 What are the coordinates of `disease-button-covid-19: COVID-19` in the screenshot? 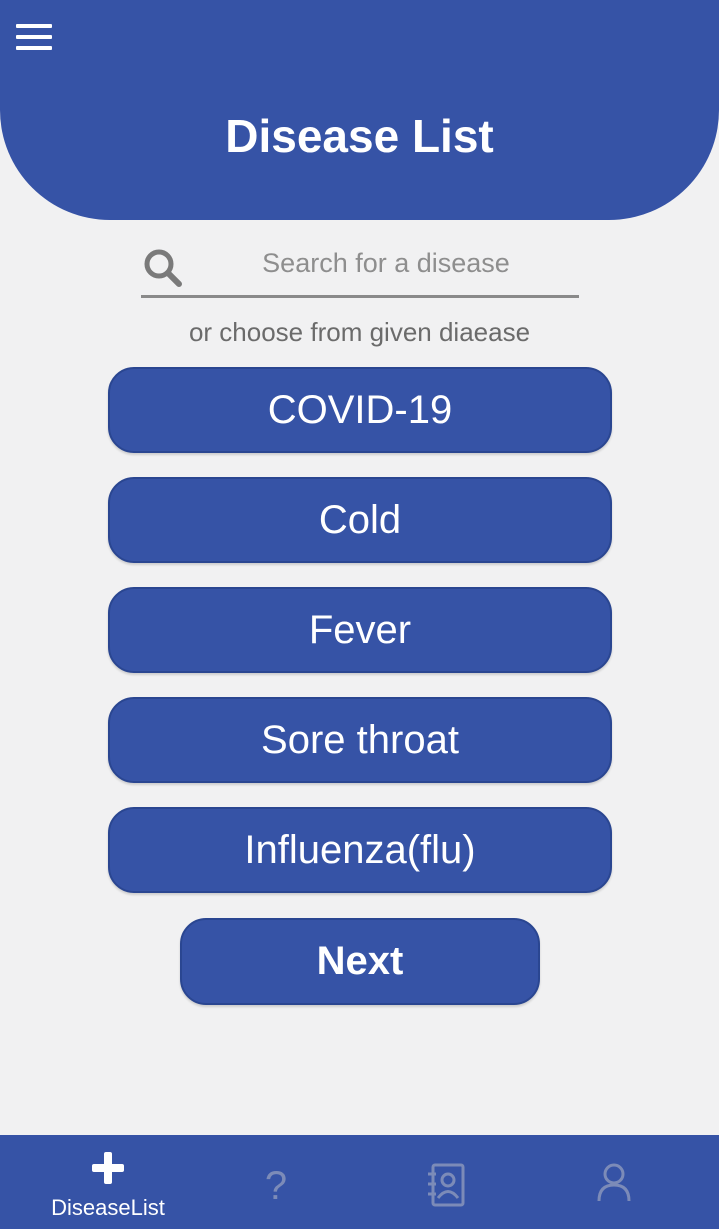 It's located at (360, 410).